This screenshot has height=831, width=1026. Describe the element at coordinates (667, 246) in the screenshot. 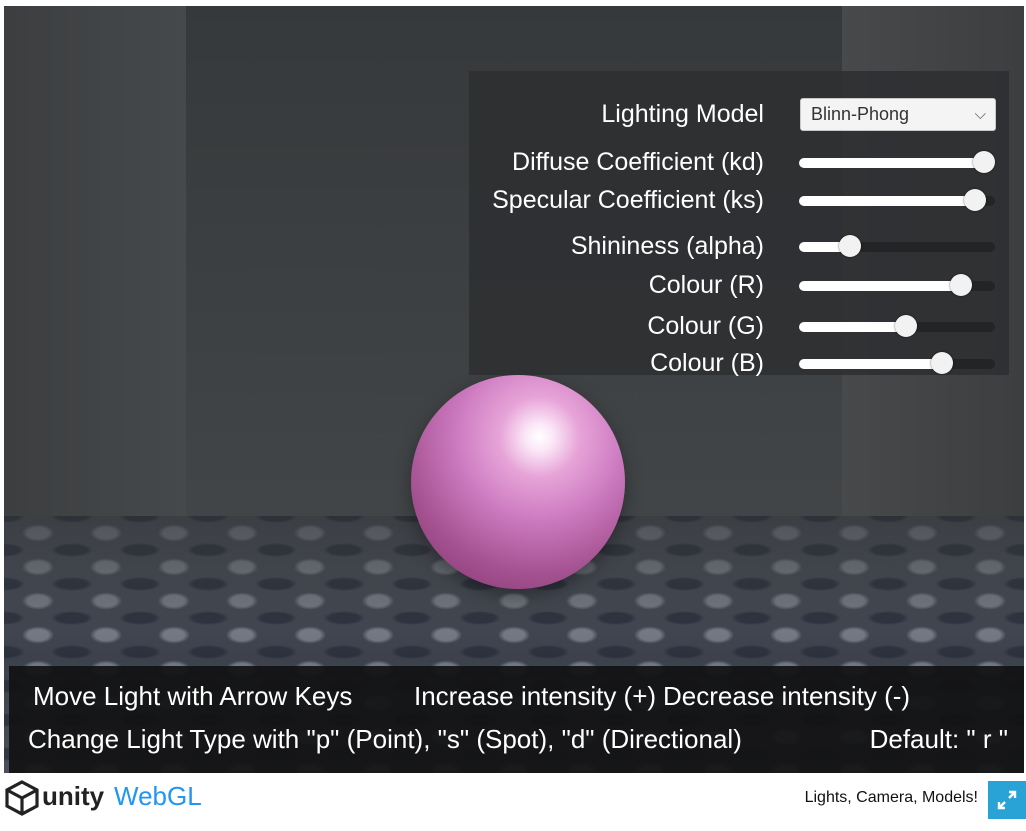

I see `slider-label: Shininess (alpha)` at that location.